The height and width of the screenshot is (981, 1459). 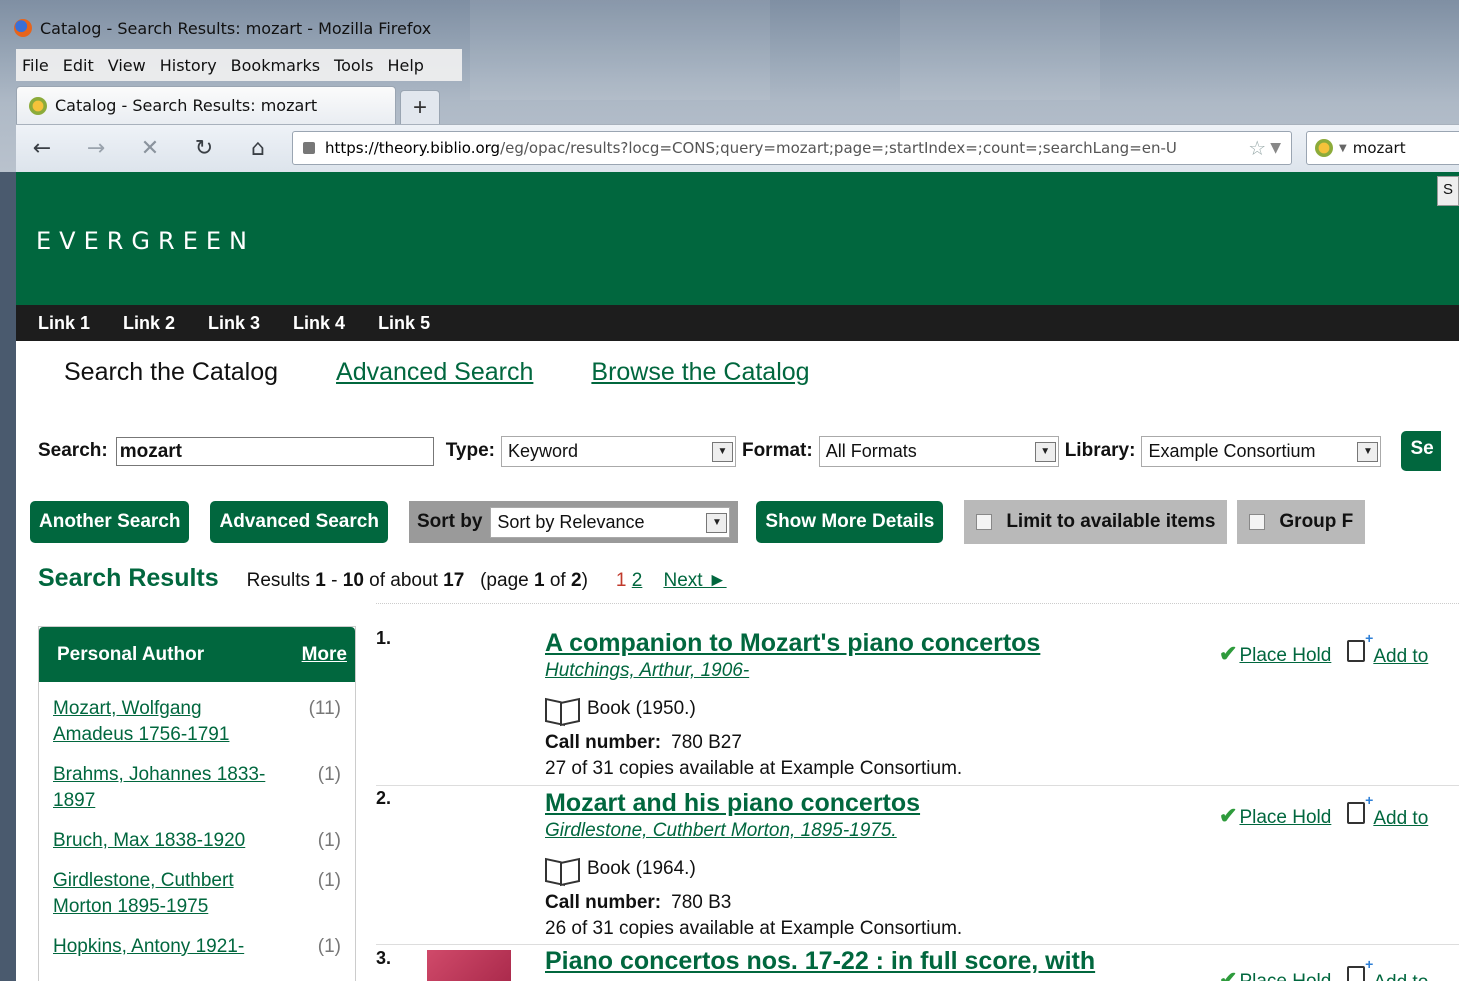 What do you see at coordinates (299, 522) in the screenshot?
I see `advanced-search-button: Advanced Search` at bounding box center [299, 522].